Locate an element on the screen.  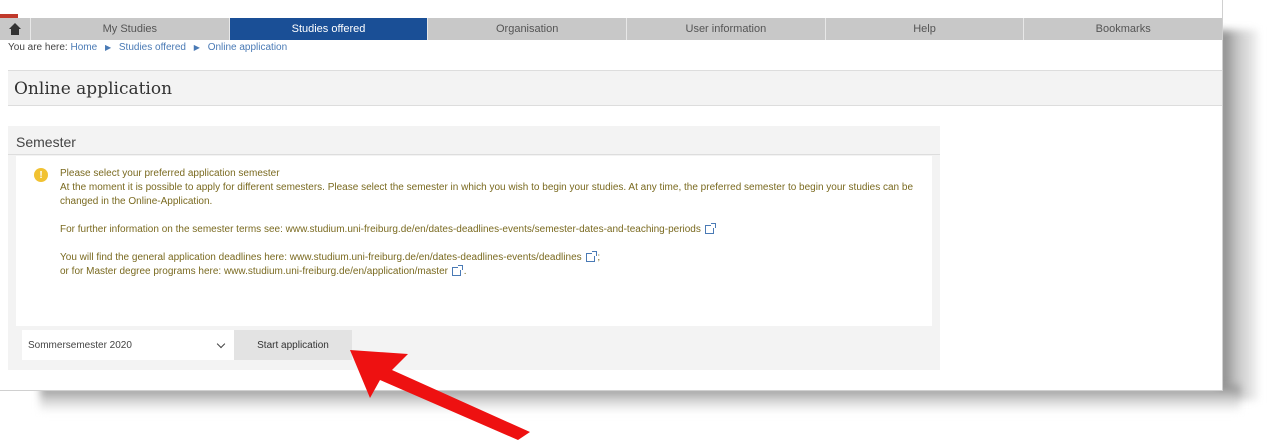
tab-user-information: User information is located at coordinates (725, 29).